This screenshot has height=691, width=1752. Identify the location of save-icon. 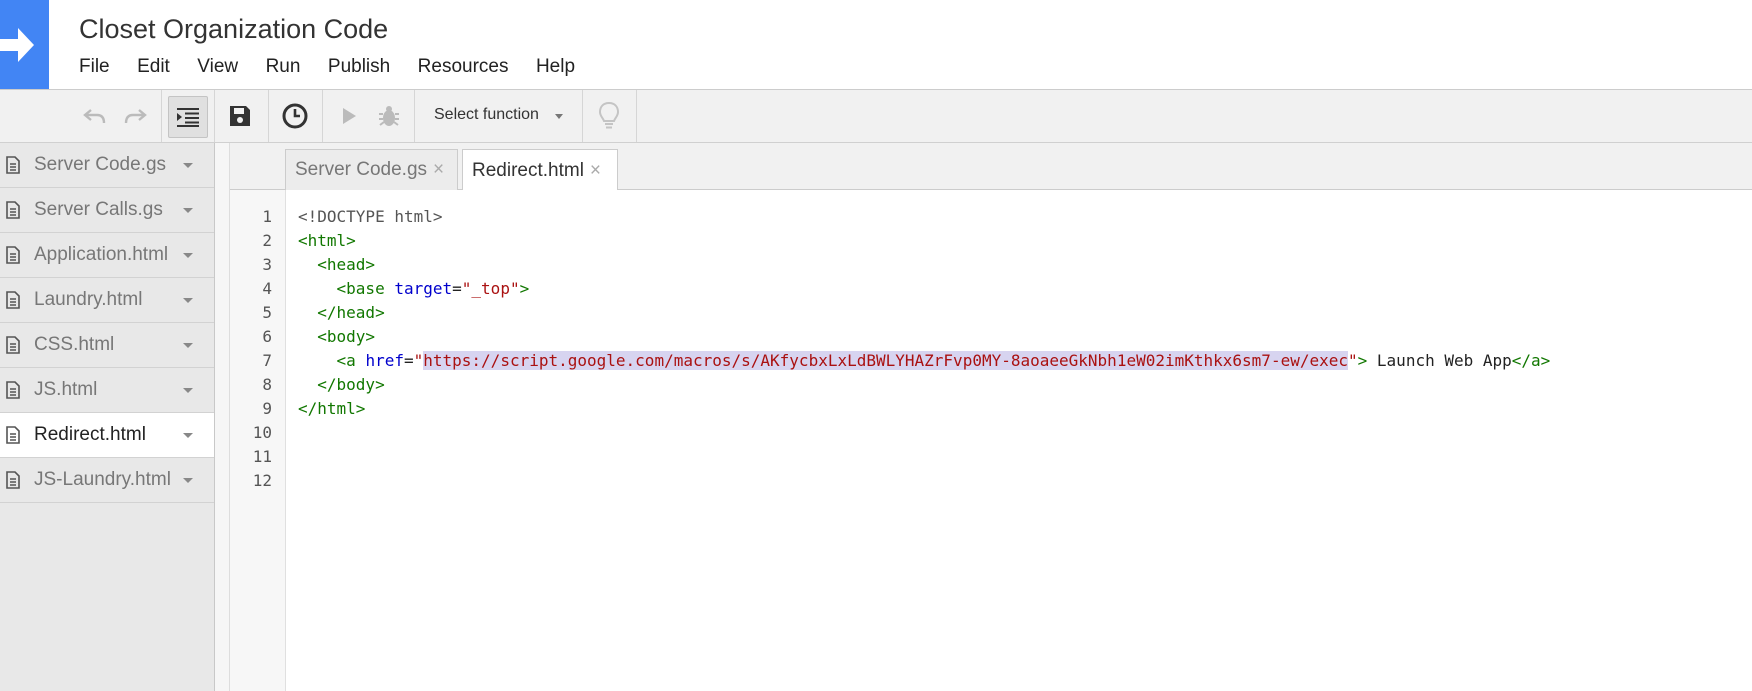
(240, 116).